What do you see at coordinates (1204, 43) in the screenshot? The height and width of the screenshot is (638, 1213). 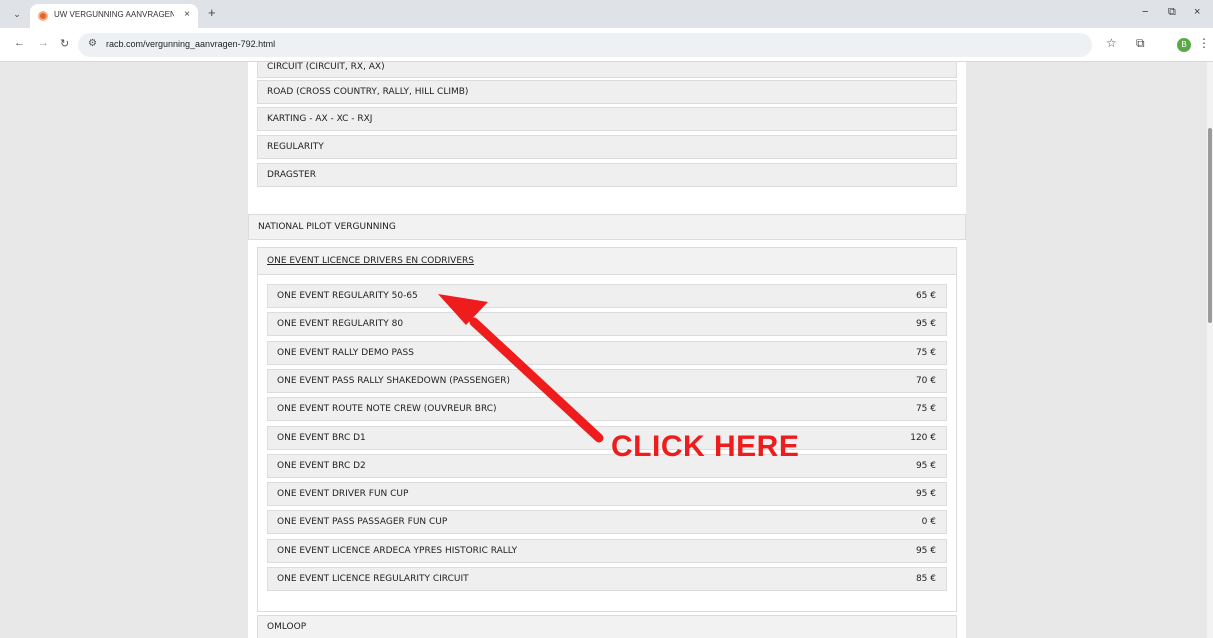 I see `menu-icon: ⋮` at bounding box center [1204, 43].